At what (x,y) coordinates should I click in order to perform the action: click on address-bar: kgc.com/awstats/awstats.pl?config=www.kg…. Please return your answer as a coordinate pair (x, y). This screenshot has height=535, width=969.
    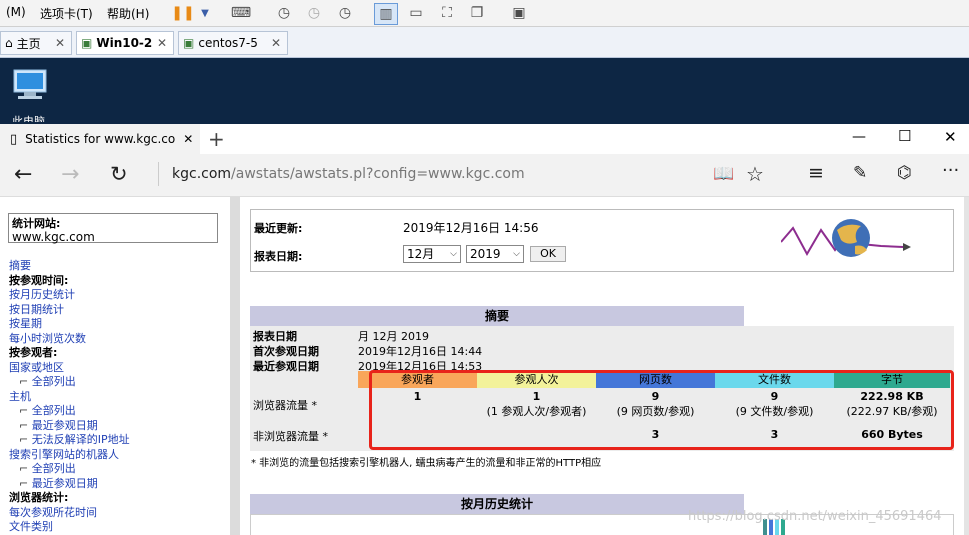
    Looking at the image, I should click on (348, 174).